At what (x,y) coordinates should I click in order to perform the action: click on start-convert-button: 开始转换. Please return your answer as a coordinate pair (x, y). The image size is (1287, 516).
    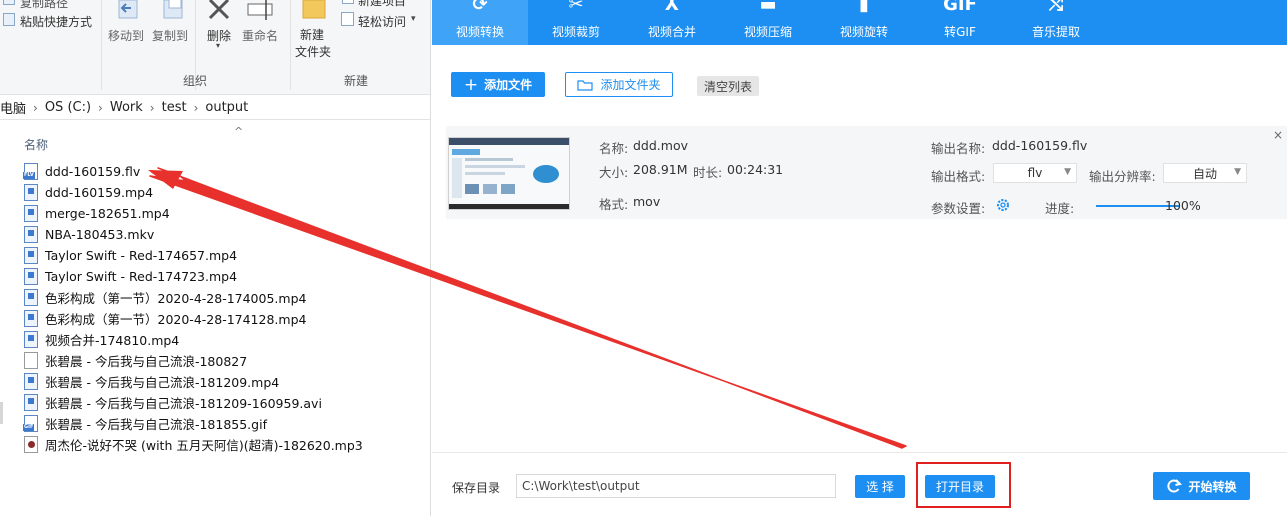
    Looking at the image, I should click on (1201, 486).